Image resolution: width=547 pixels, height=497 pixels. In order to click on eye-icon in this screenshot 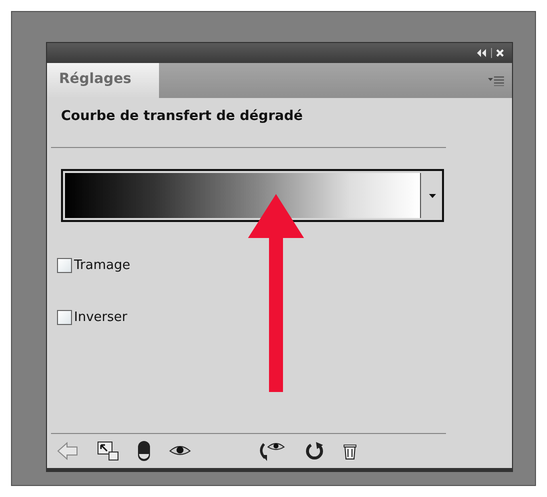, I will do `click(180, 451)`.